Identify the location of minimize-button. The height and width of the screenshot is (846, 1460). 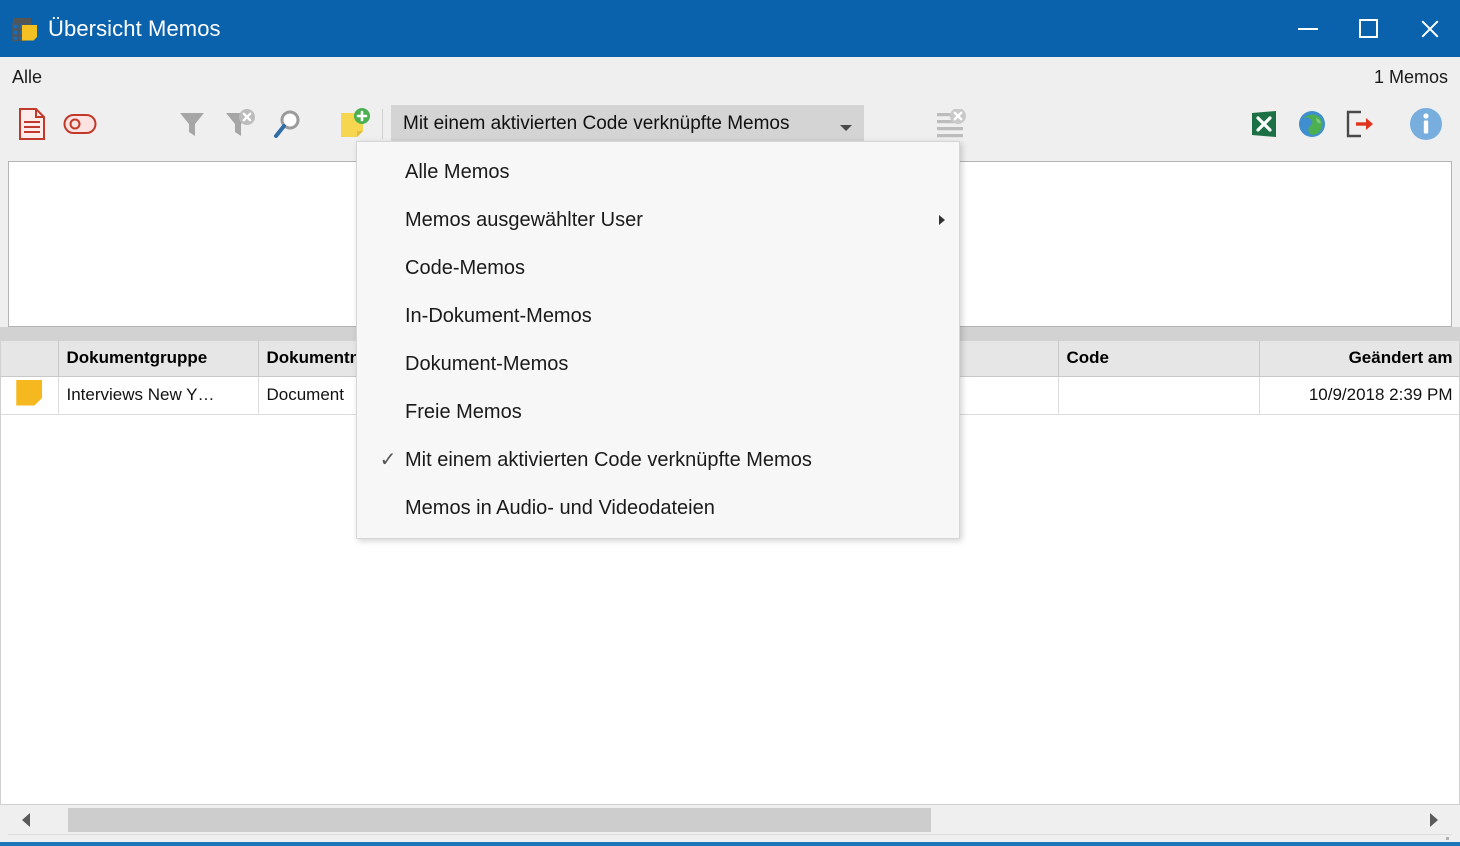
(1307, 28).